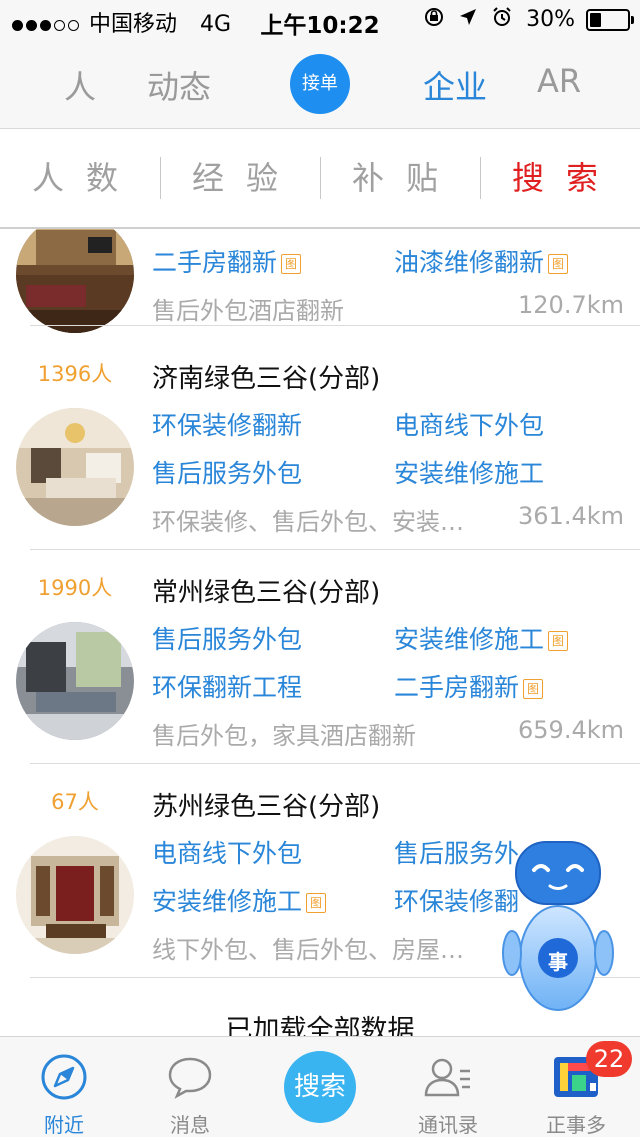 This screenshot has width=640, height=1138. What do you see at coordinates (609, 1059) in the screenshot?
I see `notification-badge: 22` at bounding box center [609, 1059].